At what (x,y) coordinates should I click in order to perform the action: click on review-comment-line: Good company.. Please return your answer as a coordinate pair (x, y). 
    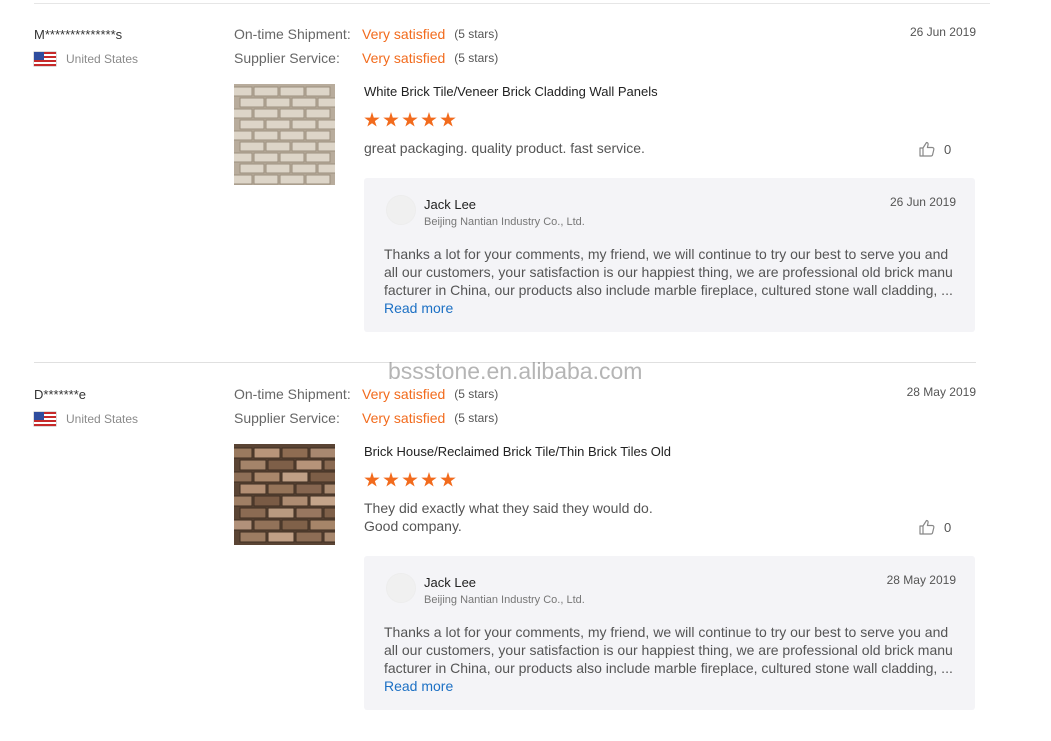
    Looking at the image, I should click on (413, 526).